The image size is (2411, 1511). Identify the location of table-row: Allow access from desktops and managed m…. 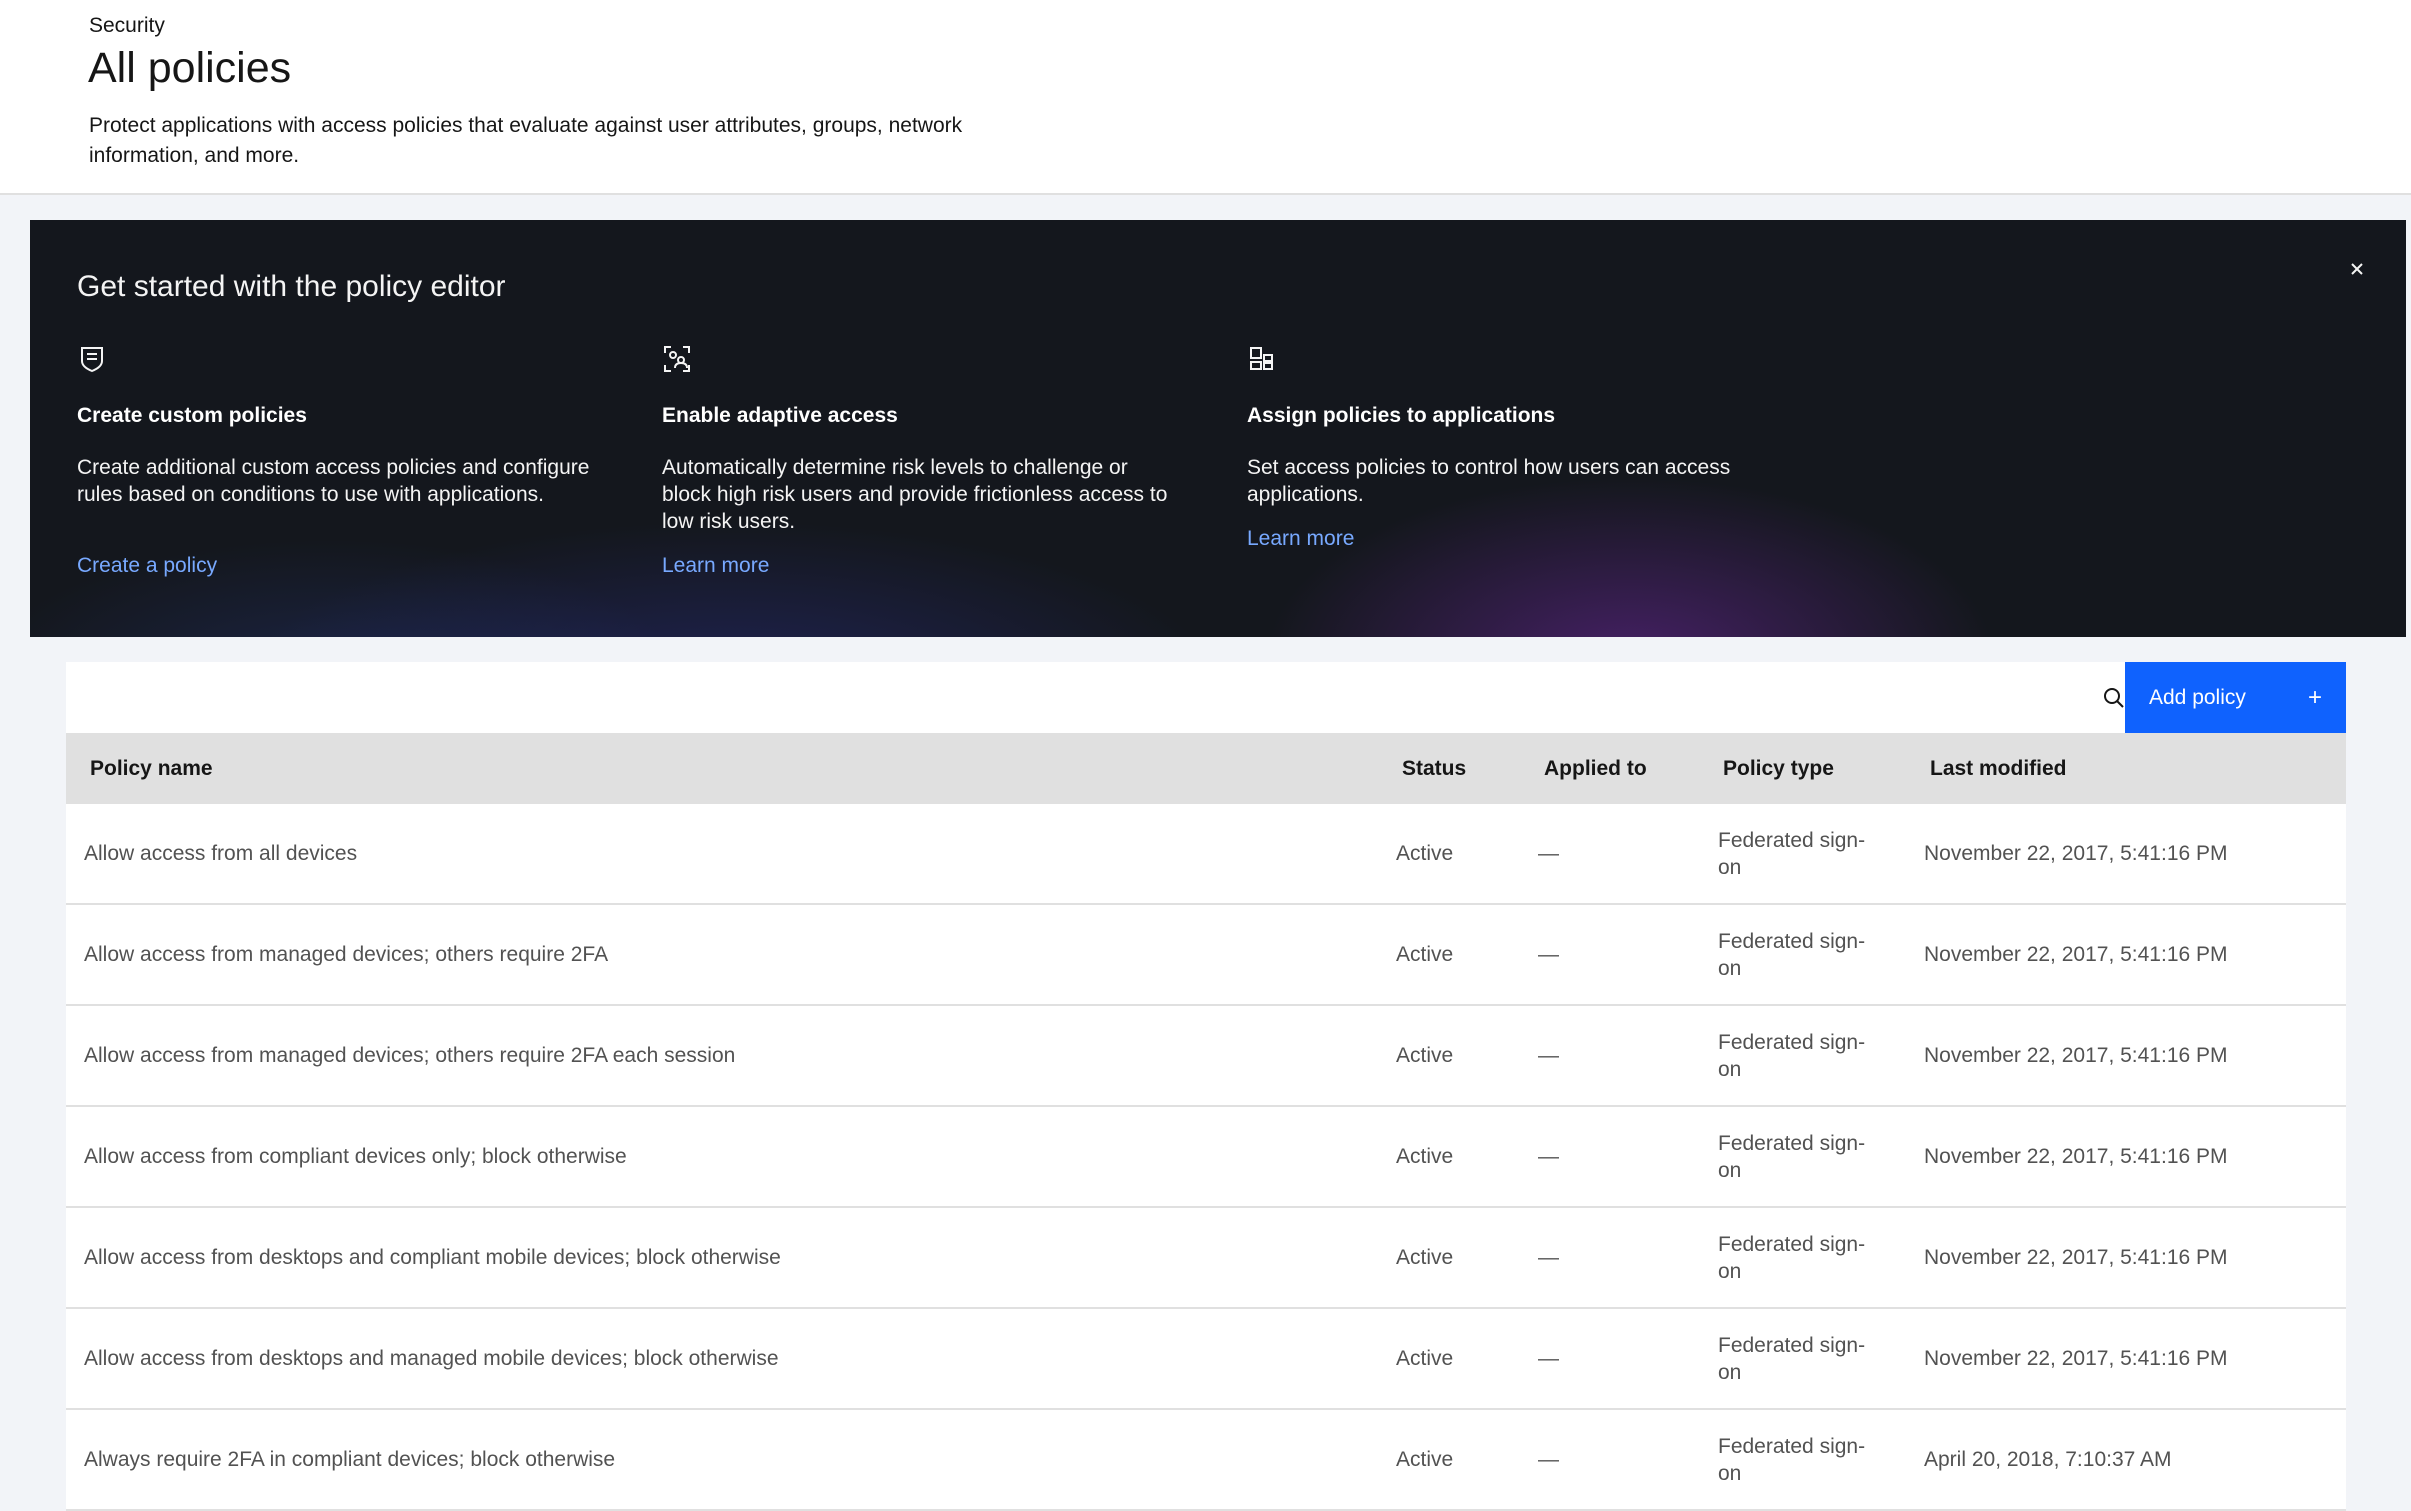
(1206, 1359).